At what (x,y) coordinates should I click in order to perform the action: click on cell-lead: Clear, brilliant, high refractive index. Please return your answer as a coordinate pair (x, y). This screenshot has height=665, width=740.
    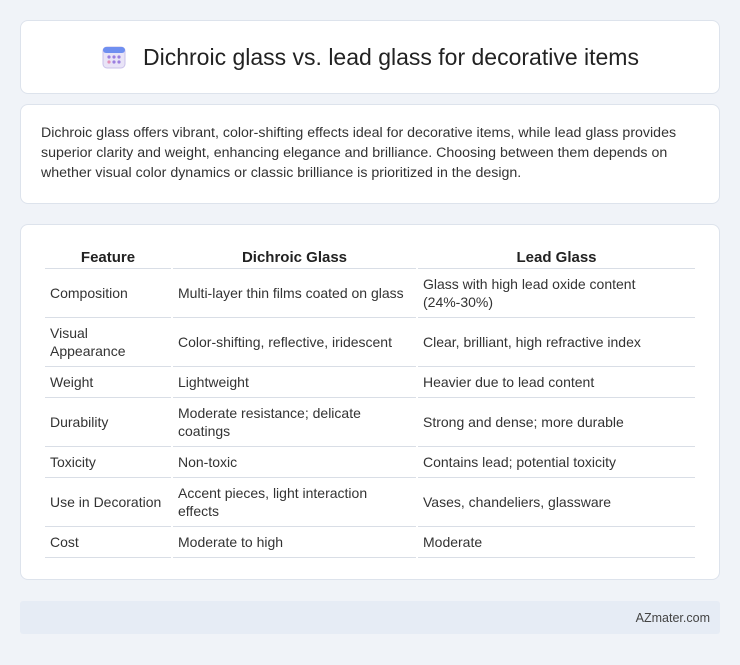
    Looking at the image, I should click on (556, 342).